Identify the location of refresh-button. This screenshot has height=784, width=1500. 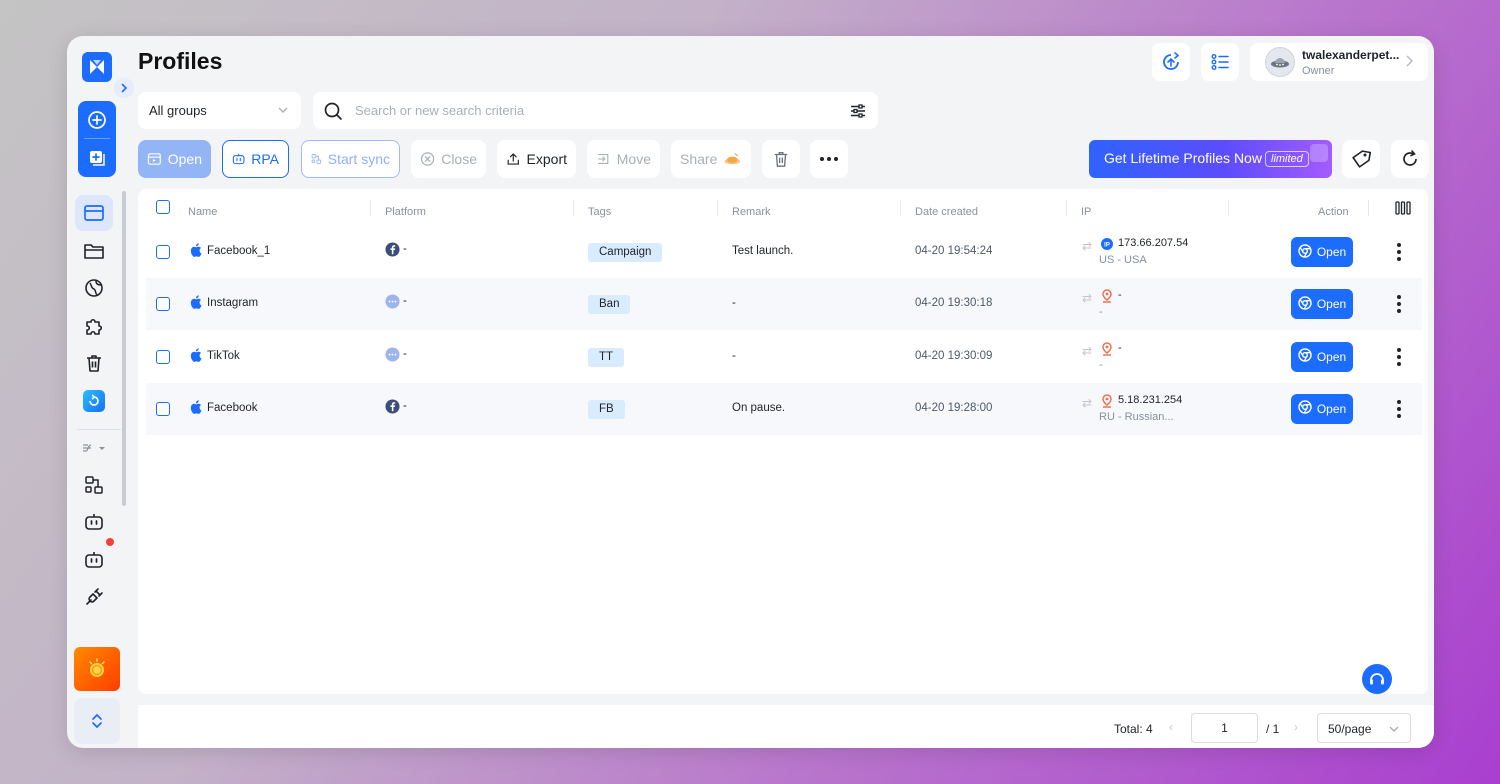
(1410, 159).